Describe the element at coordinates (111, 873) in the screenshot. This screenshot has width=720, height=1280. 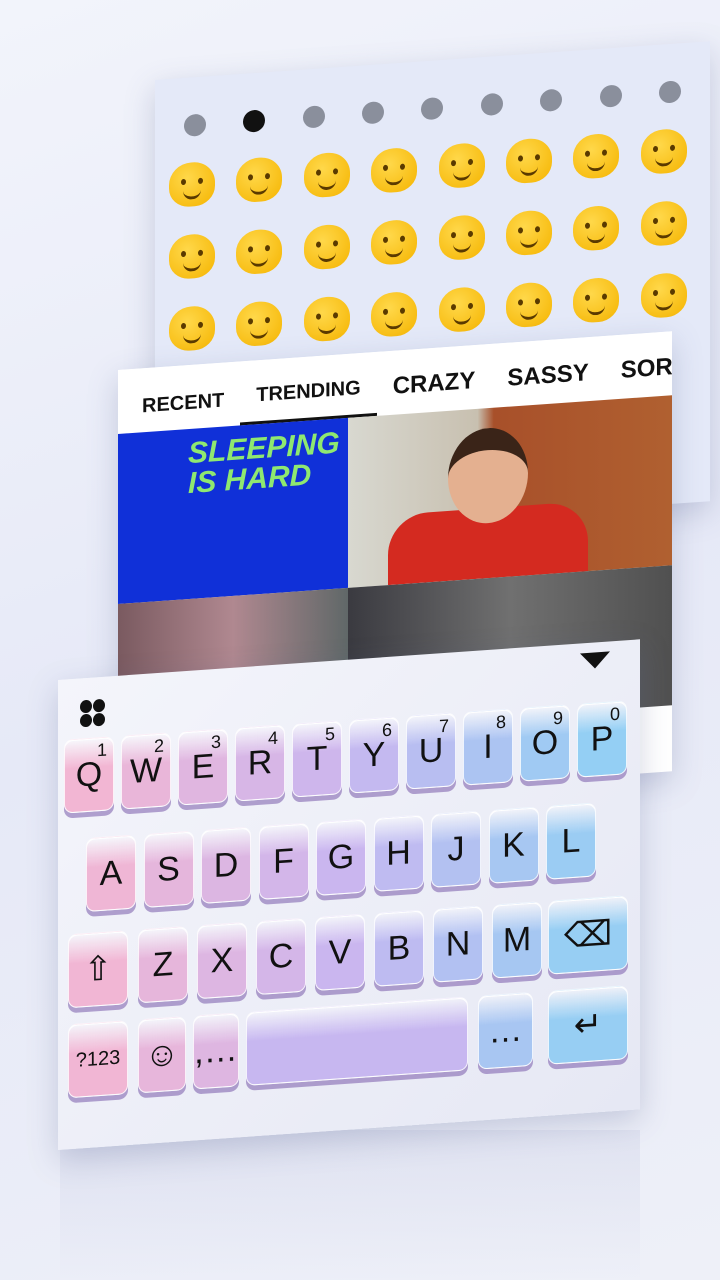
I see `key-a: A` at that location.